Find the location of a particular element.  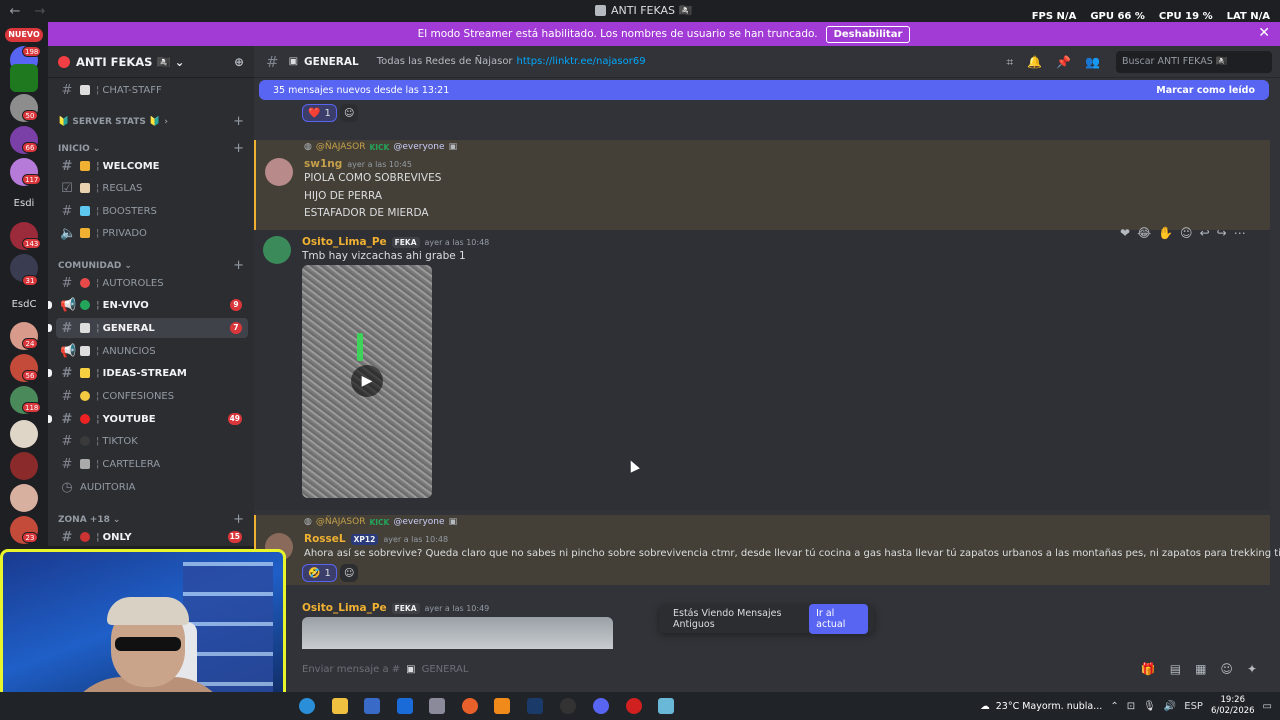

laugh-reaction-icon: 😂 is located at coordinates (1144, 233).